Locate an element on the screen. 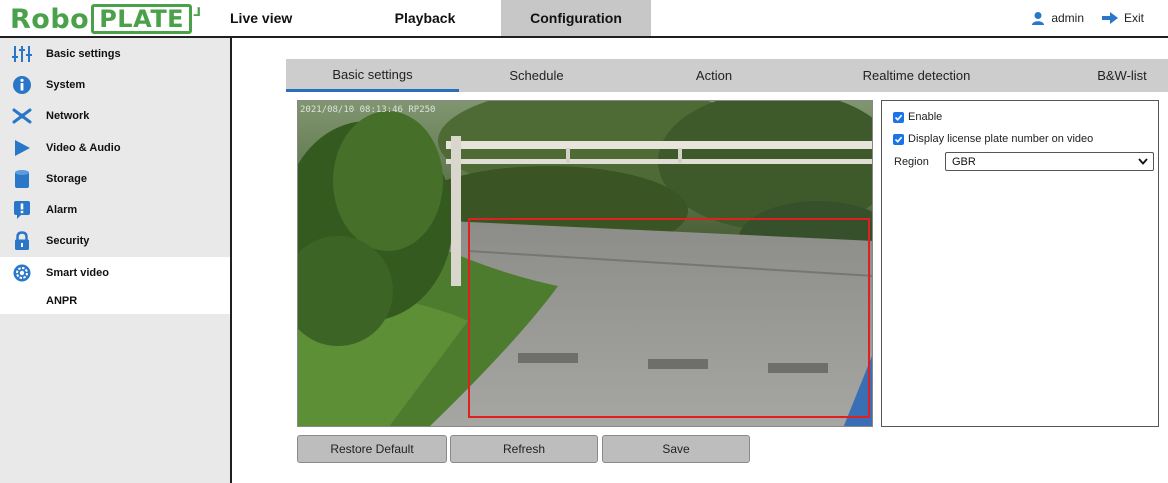 This screenshot has height=483, width=1168. display-plate-label: Display license plate number on video is located at coordinates (1001, 139).